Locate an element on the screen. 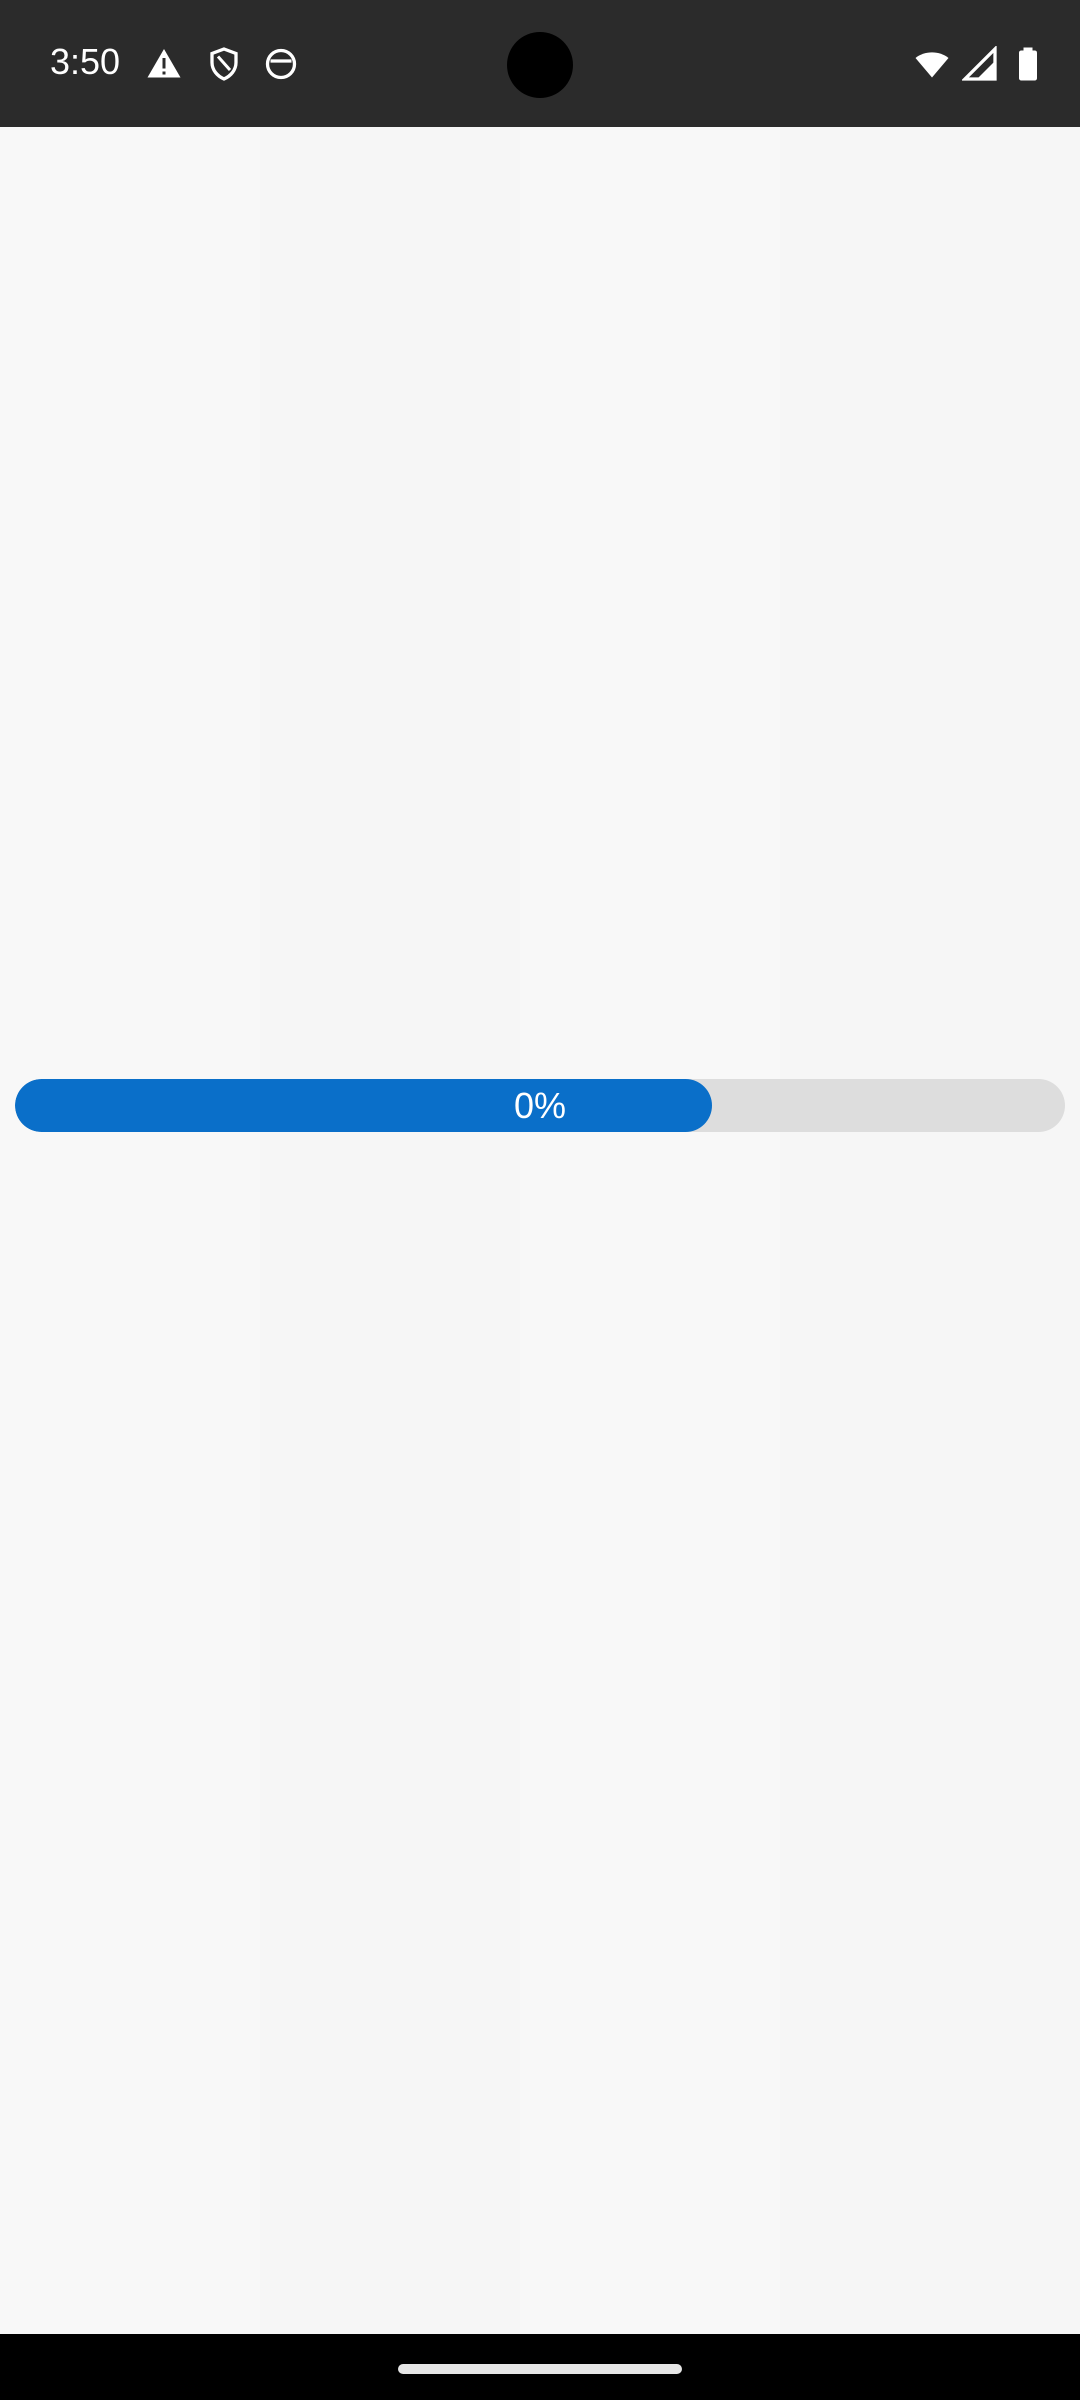  status-bar: 3:50 is located at coordinates (540, 63).